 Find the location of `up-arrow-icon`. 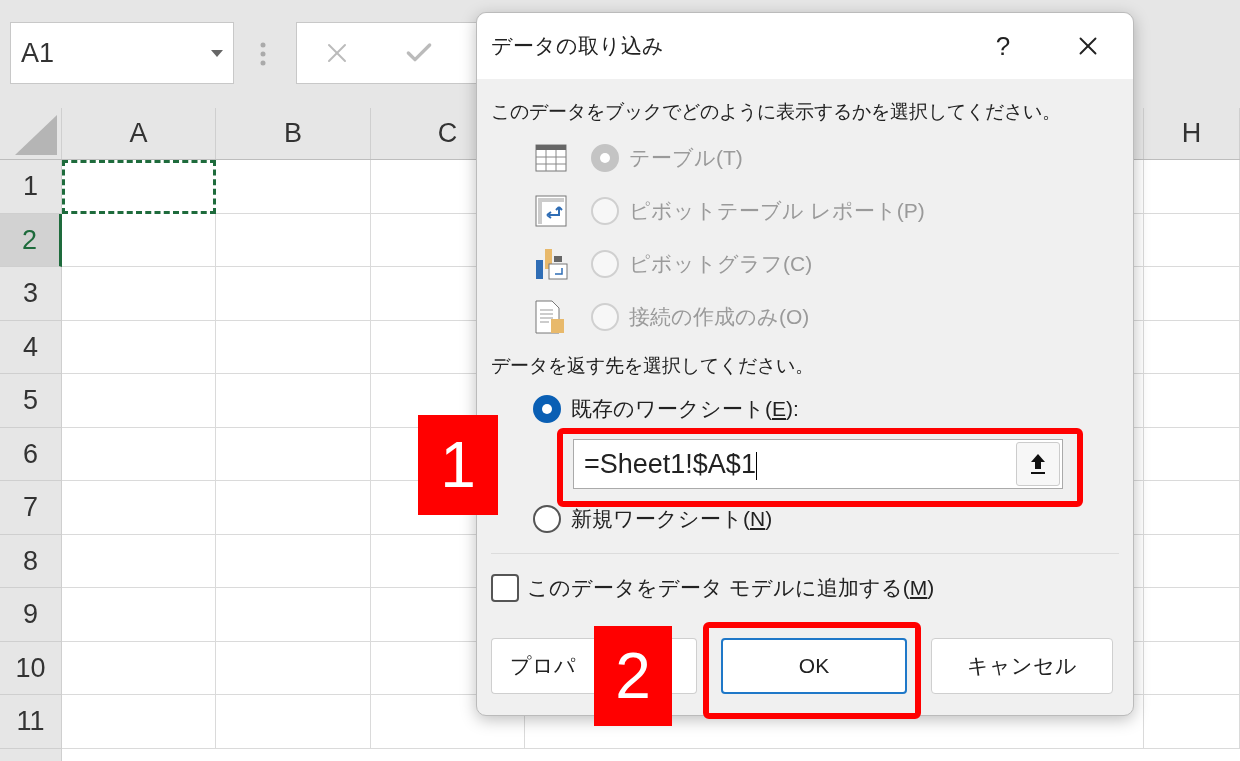

up-arrow-icon is located at coordinates (1038, 464).